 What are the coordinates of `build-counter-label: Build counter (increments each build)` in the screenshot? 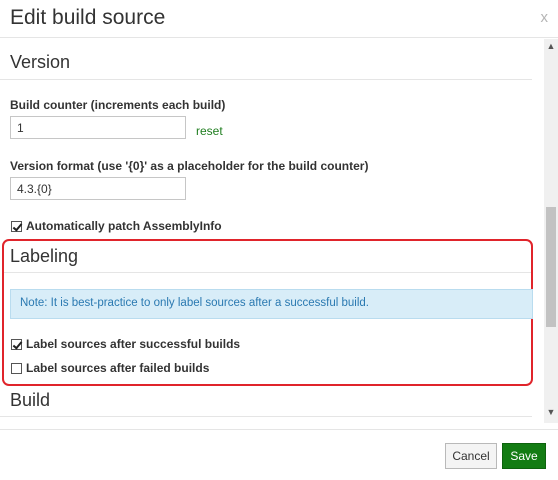 It's located at (118, 105).